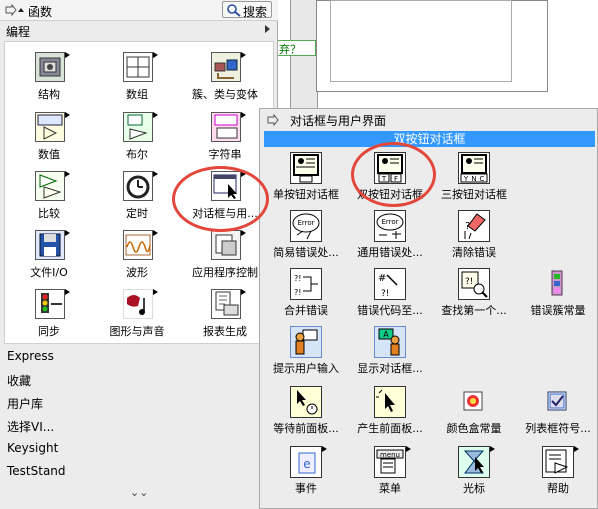 This screenshot has height=509, width=598. Describe the element at coordinates (390, 455) in the screenshot. I see `menu-glyph: menu` at that location.